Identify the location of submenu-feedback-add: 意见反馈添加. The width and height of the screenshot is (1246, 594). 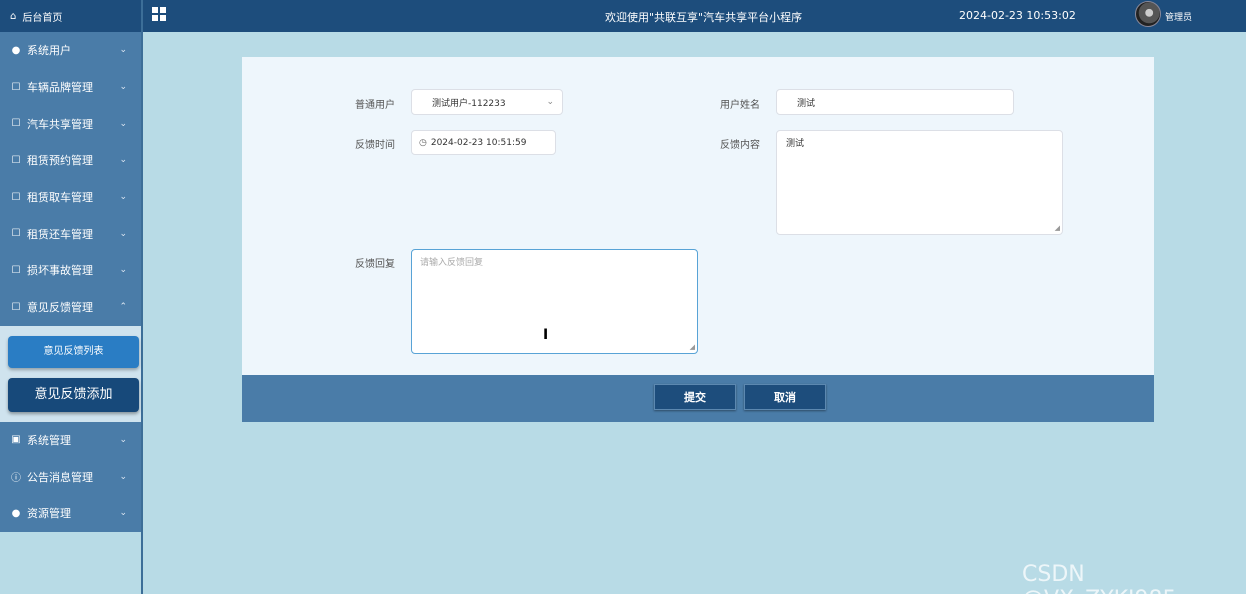
(73, 394).